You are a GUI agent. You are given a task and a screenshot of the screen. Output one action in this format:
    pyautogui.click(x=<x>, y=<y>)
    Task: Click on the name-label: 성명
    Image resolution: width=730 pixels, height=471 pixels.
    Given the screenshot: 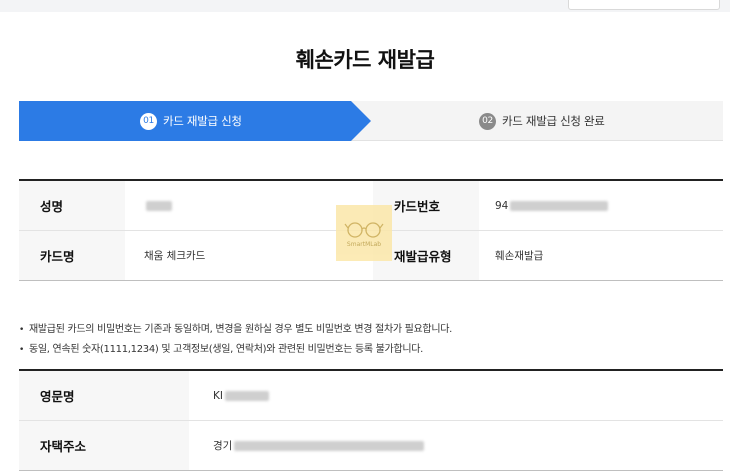 What is the action you would take?
    pyautogui.click(x=72, y=205)
    